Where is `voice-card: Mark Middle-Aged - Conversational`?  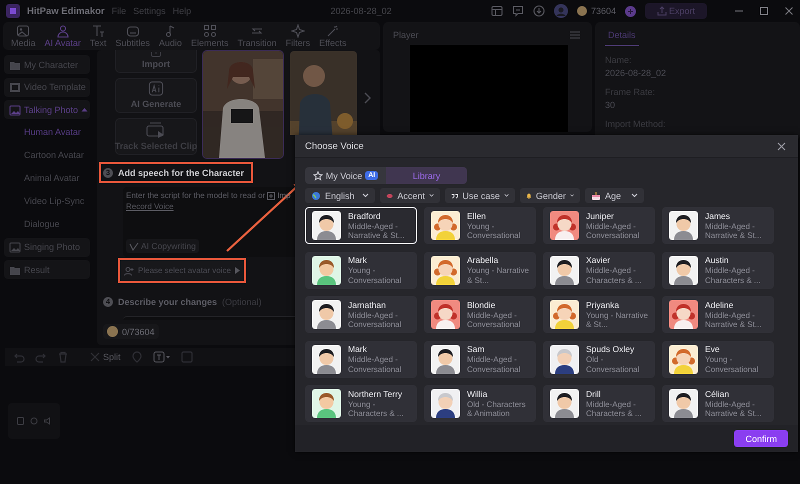 voice-card: Mark Middle-Aged - Conversational is located at coordinates (361, 359).